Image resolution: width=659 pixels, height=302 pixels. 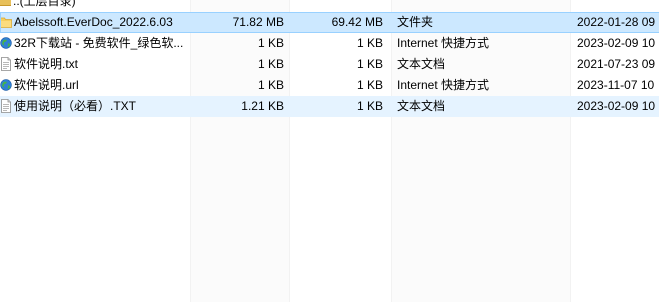 What do you see at coordinates (329, 6) in the screenshot?
I see `parent-directory-row: ..(上层目录)` at bounding box center [329, 6].